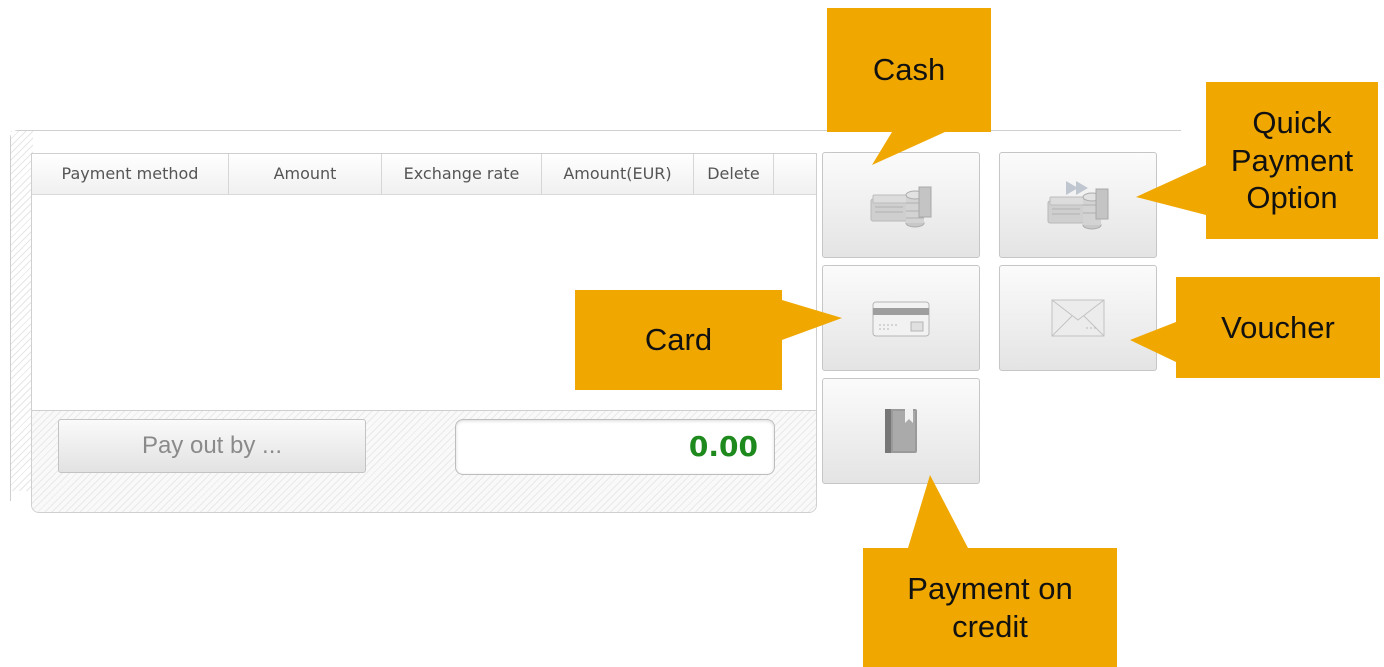 This screenshot has height=667, width=1384. I want to click on card-callout: Card, so click(678, 340).